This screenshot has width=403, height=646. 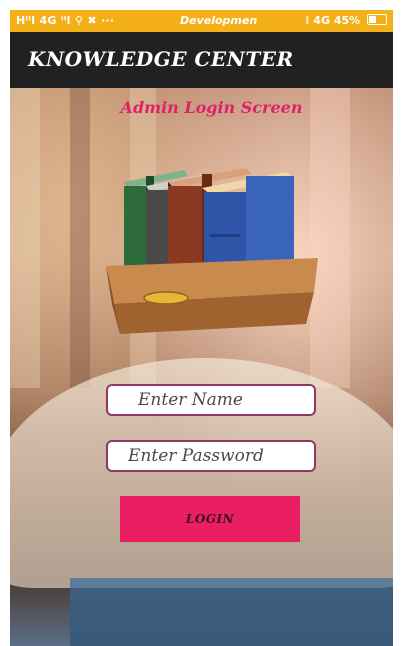 What do you see at coordinates (161, 59) in the screenshot?
I see `app-title: KNOWLEDGE CENTER` at bounding box center [161, 59].